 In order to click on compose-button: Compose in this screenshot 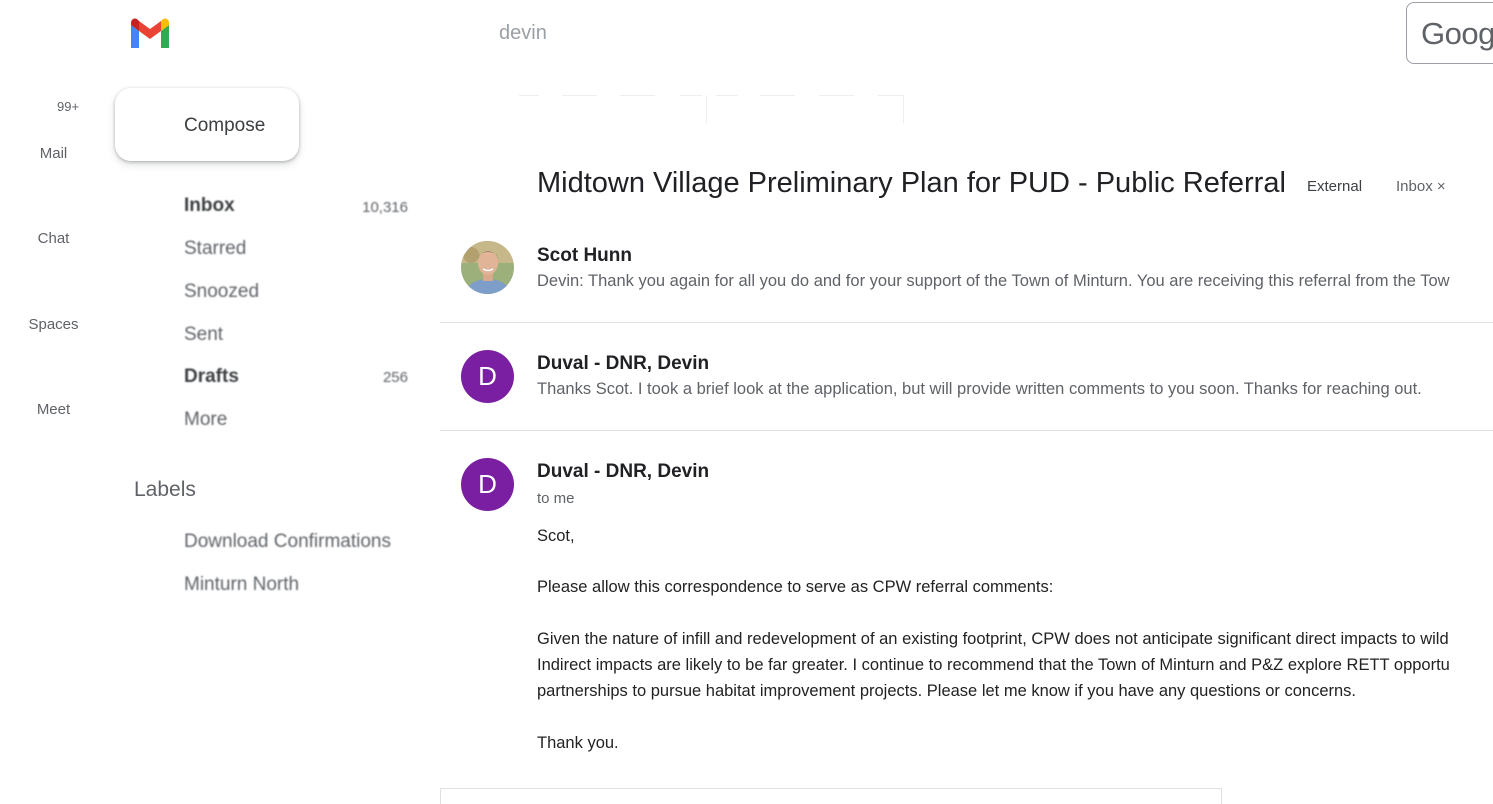, I will do `click(207, 124)`.